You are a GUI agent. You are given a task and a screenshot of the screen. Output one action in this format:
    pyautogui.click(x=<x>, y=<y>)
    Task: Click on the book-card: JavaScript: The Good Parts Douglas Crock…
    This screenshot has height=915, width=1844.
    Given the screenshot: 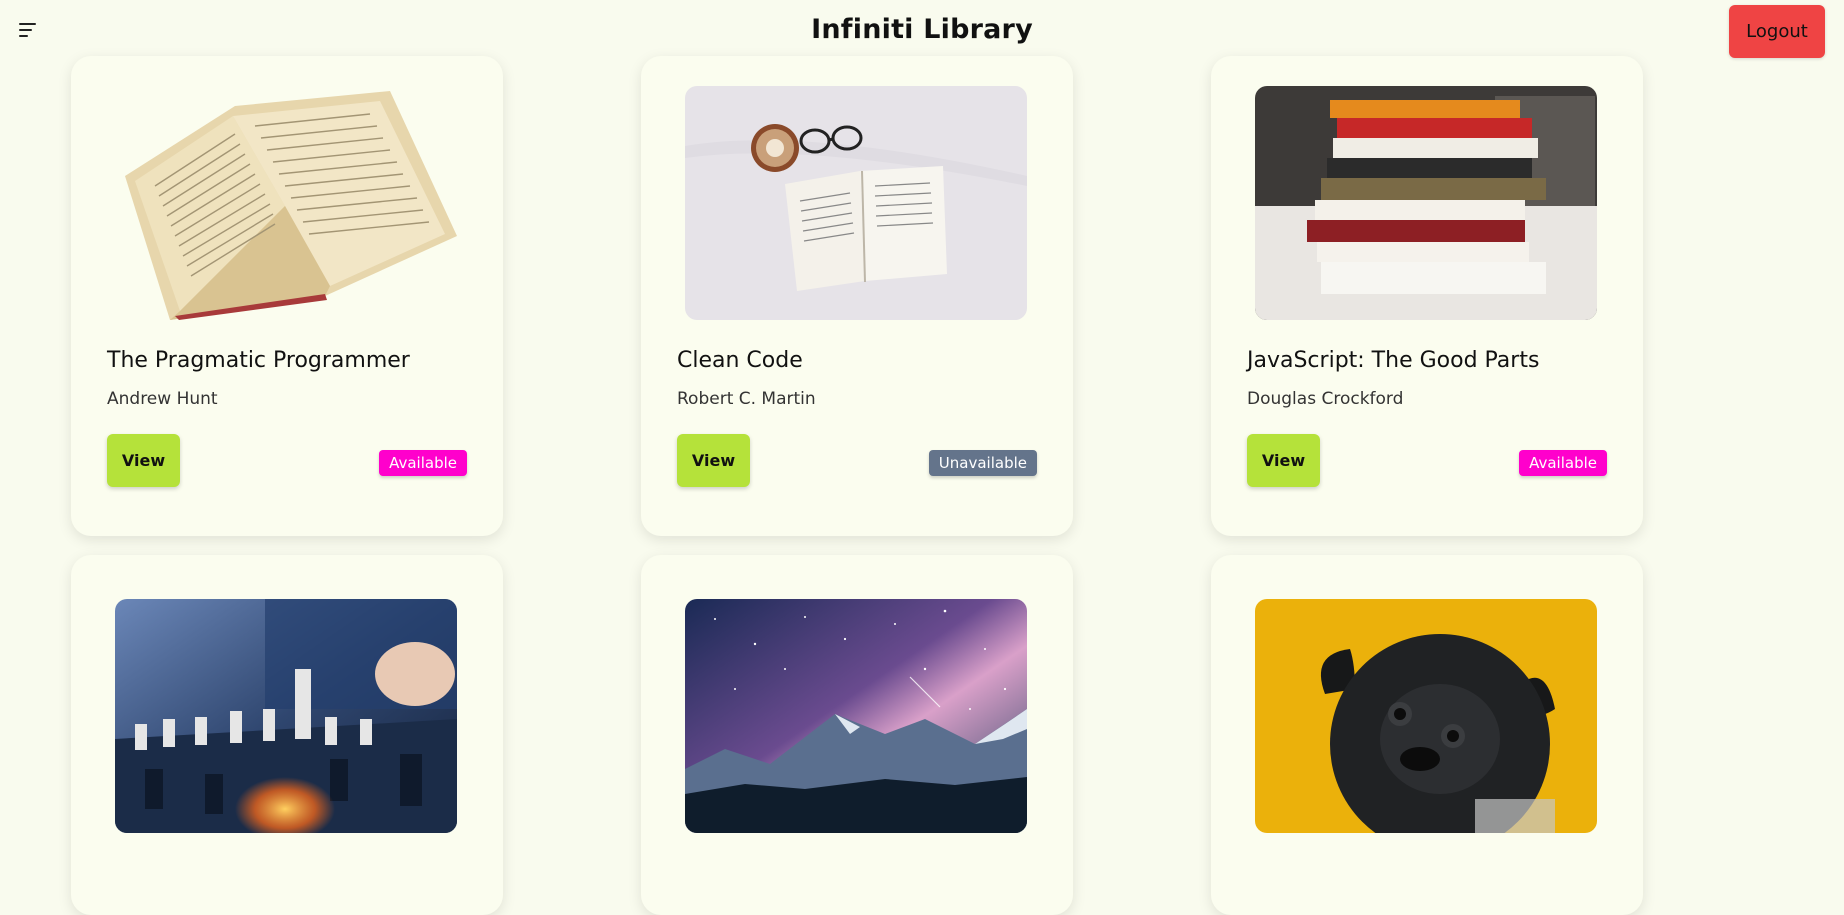 What is the action you would take?
    pyautogui.click(x=1427, y=296)
    